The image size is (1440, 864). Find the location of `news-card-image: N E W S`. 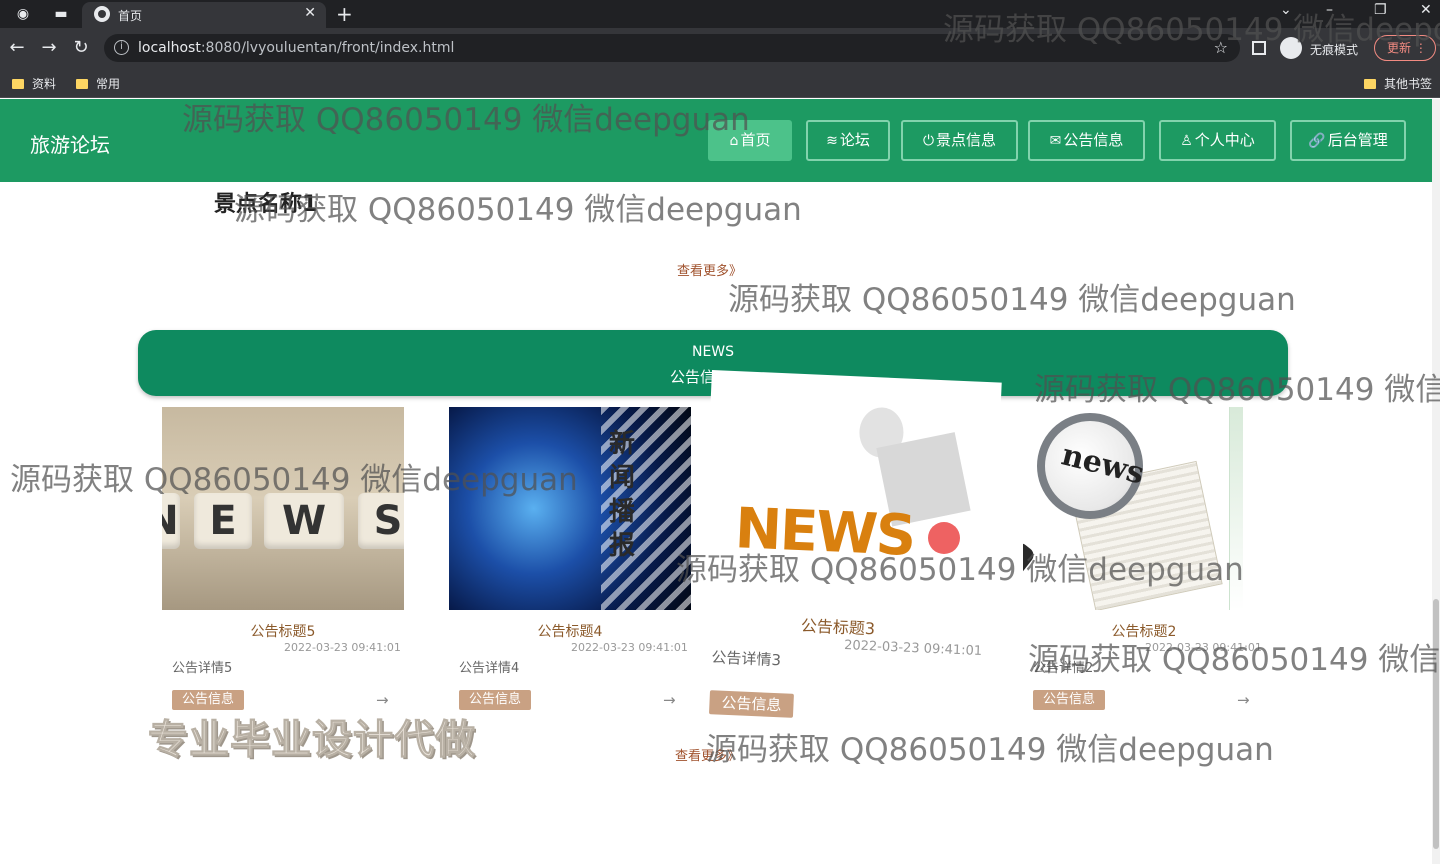

news-card-image: N E W S is located at coordinates (283, 508).